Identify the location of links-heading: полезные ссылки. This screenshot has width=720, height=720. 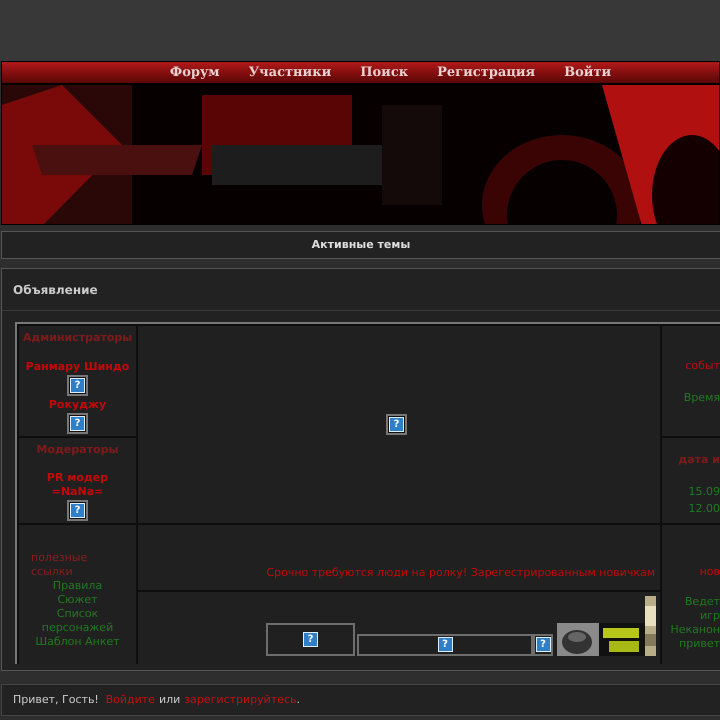
(59, 564).